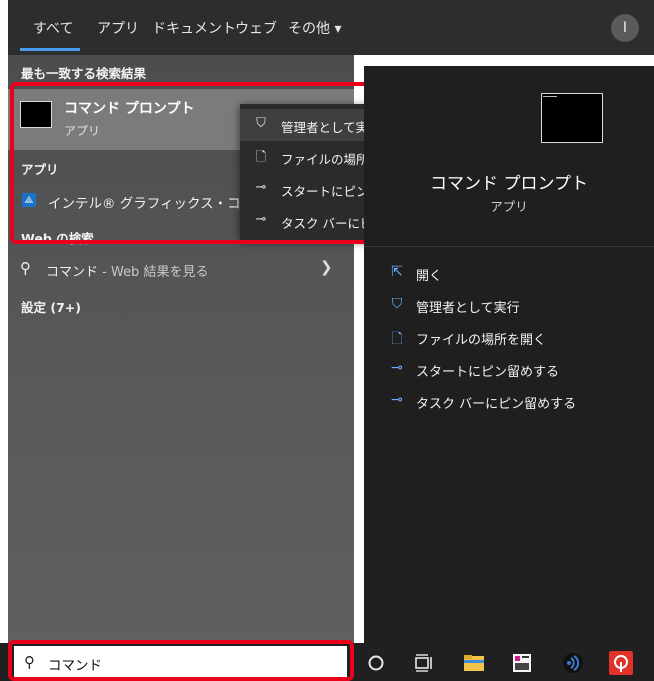 The width and height of the screenshot is (654, 681). Describe the element at coordinates (429, 276) in the screenshot. I see `action-label: 開く` at that location.